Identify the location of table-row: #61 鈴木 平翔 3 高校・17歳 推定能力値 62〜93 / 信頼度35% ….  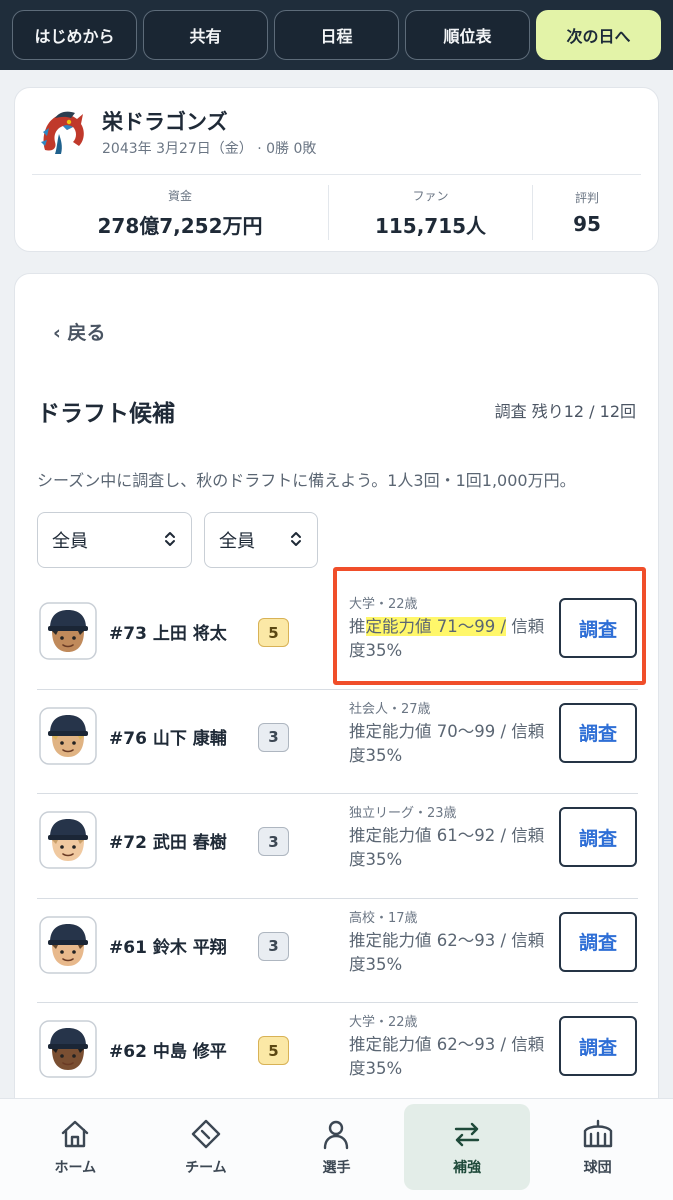
(337, 951).